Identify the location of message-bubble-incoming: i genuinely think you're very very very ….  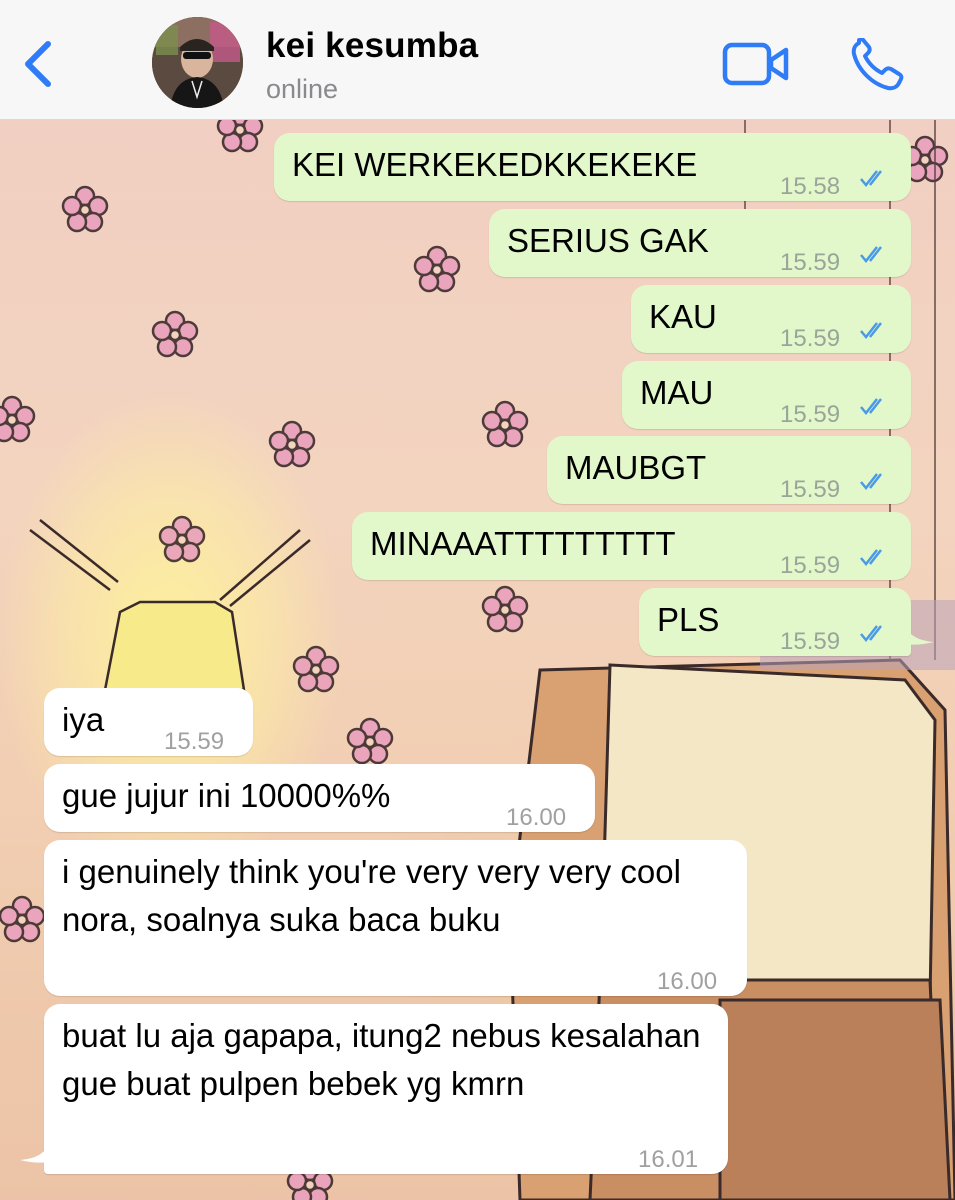
(395, 918).